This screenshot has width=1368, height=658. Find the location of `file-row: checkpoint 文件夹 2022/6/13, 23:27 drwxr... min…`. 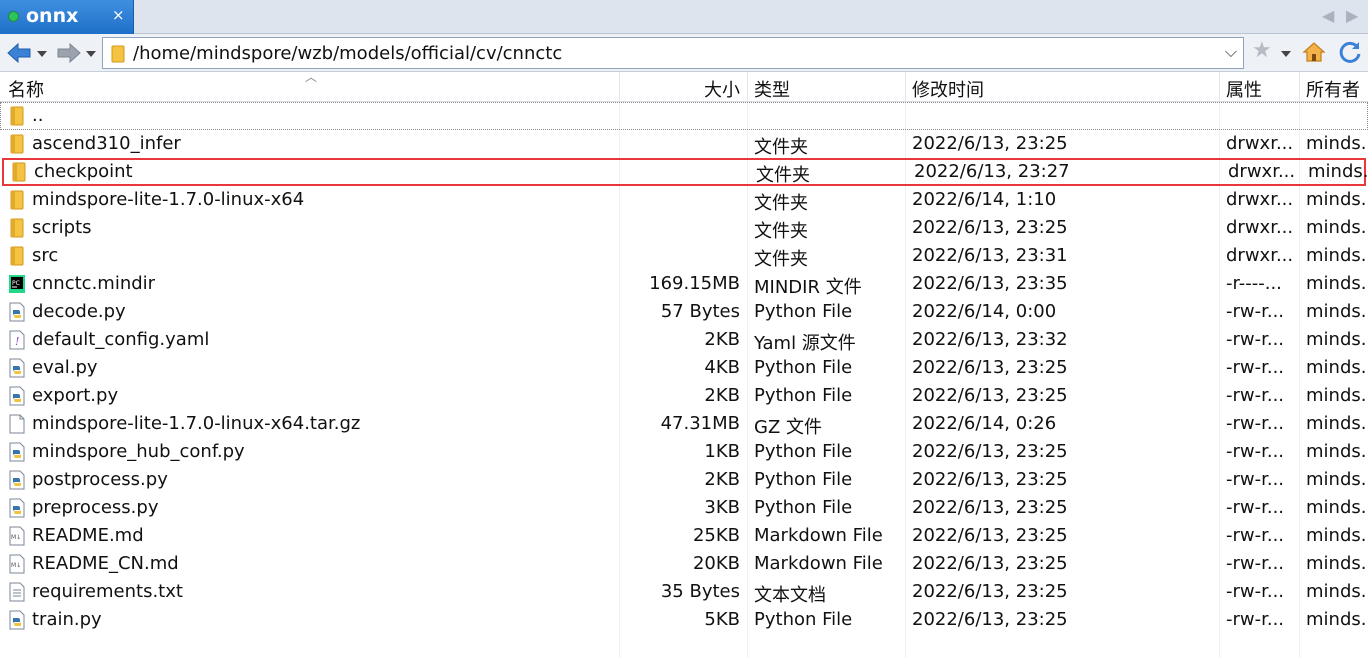

file-row: checkpoint 文件夹 2022/6/13, 23:27 drwxr... min… is located at coordinates (685, 172).